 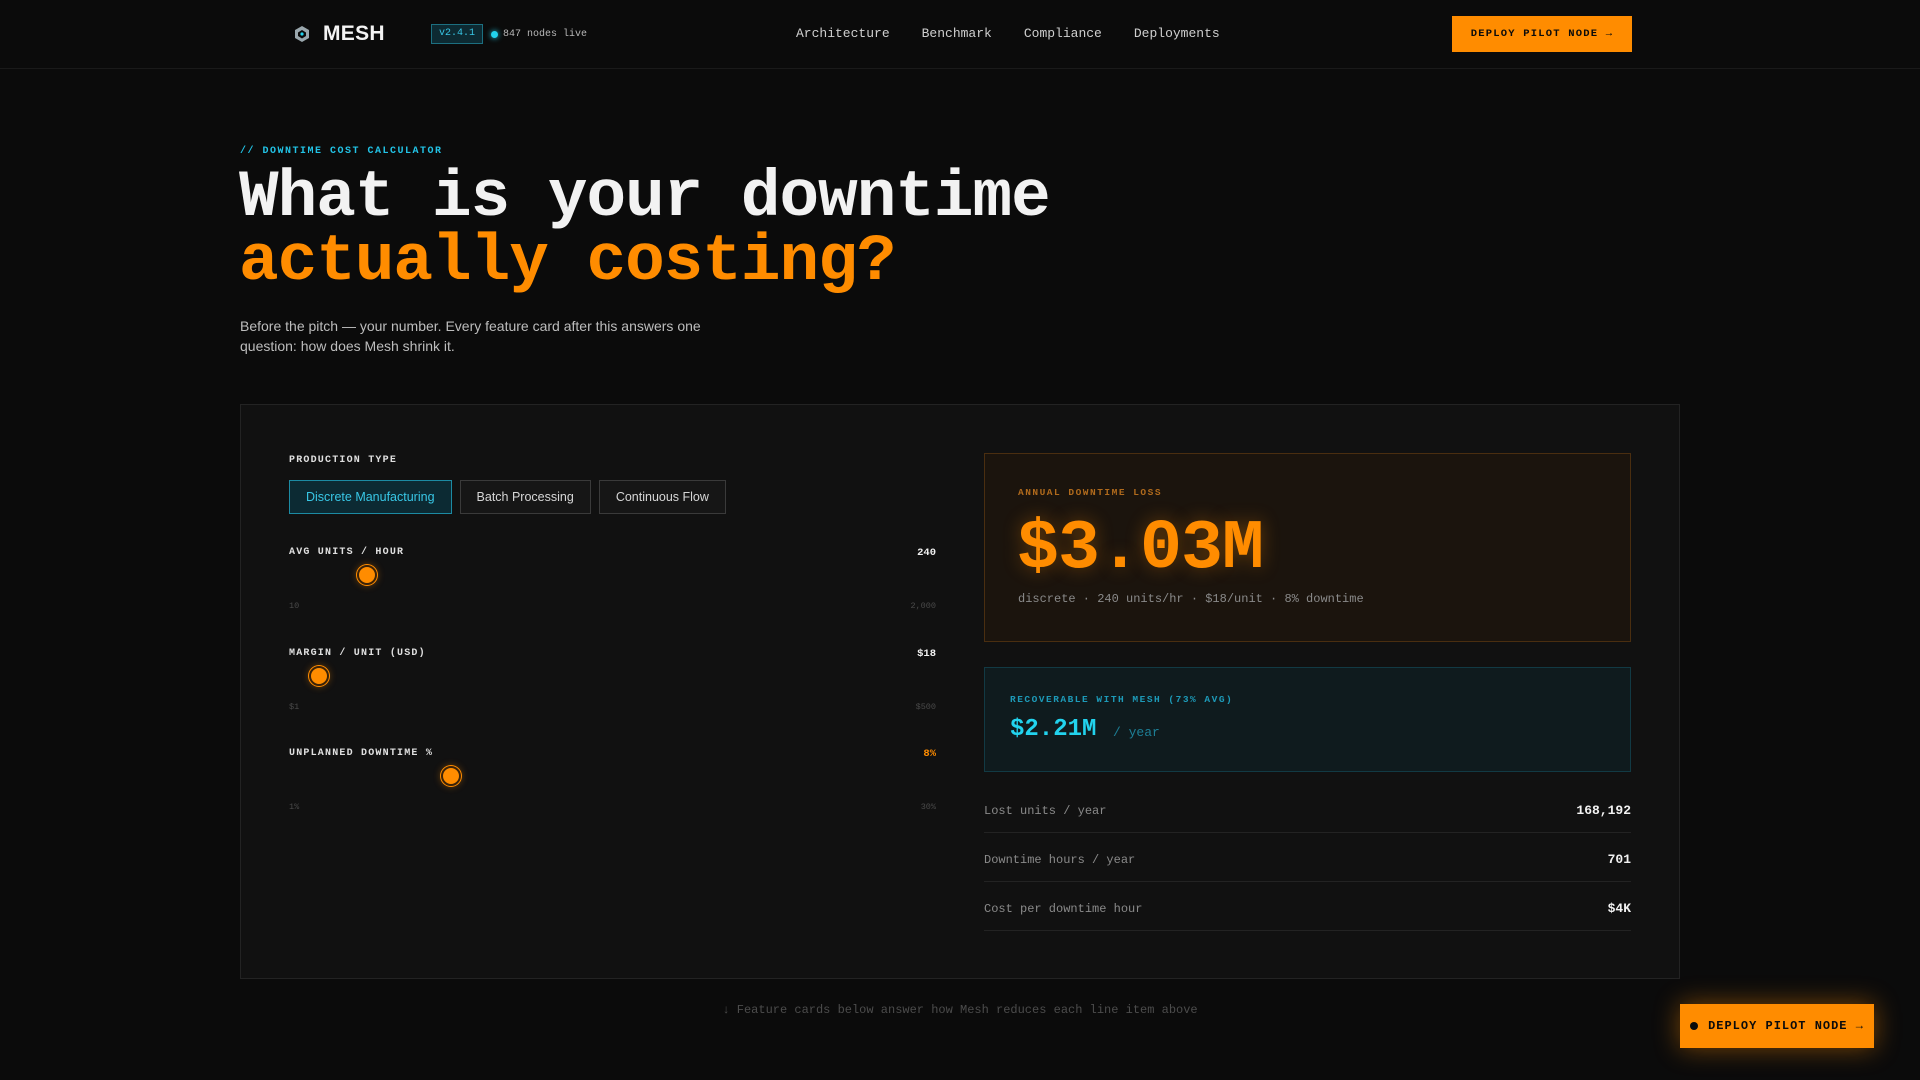 I want to click on slider-min: 10, so click(x=294, y=606).